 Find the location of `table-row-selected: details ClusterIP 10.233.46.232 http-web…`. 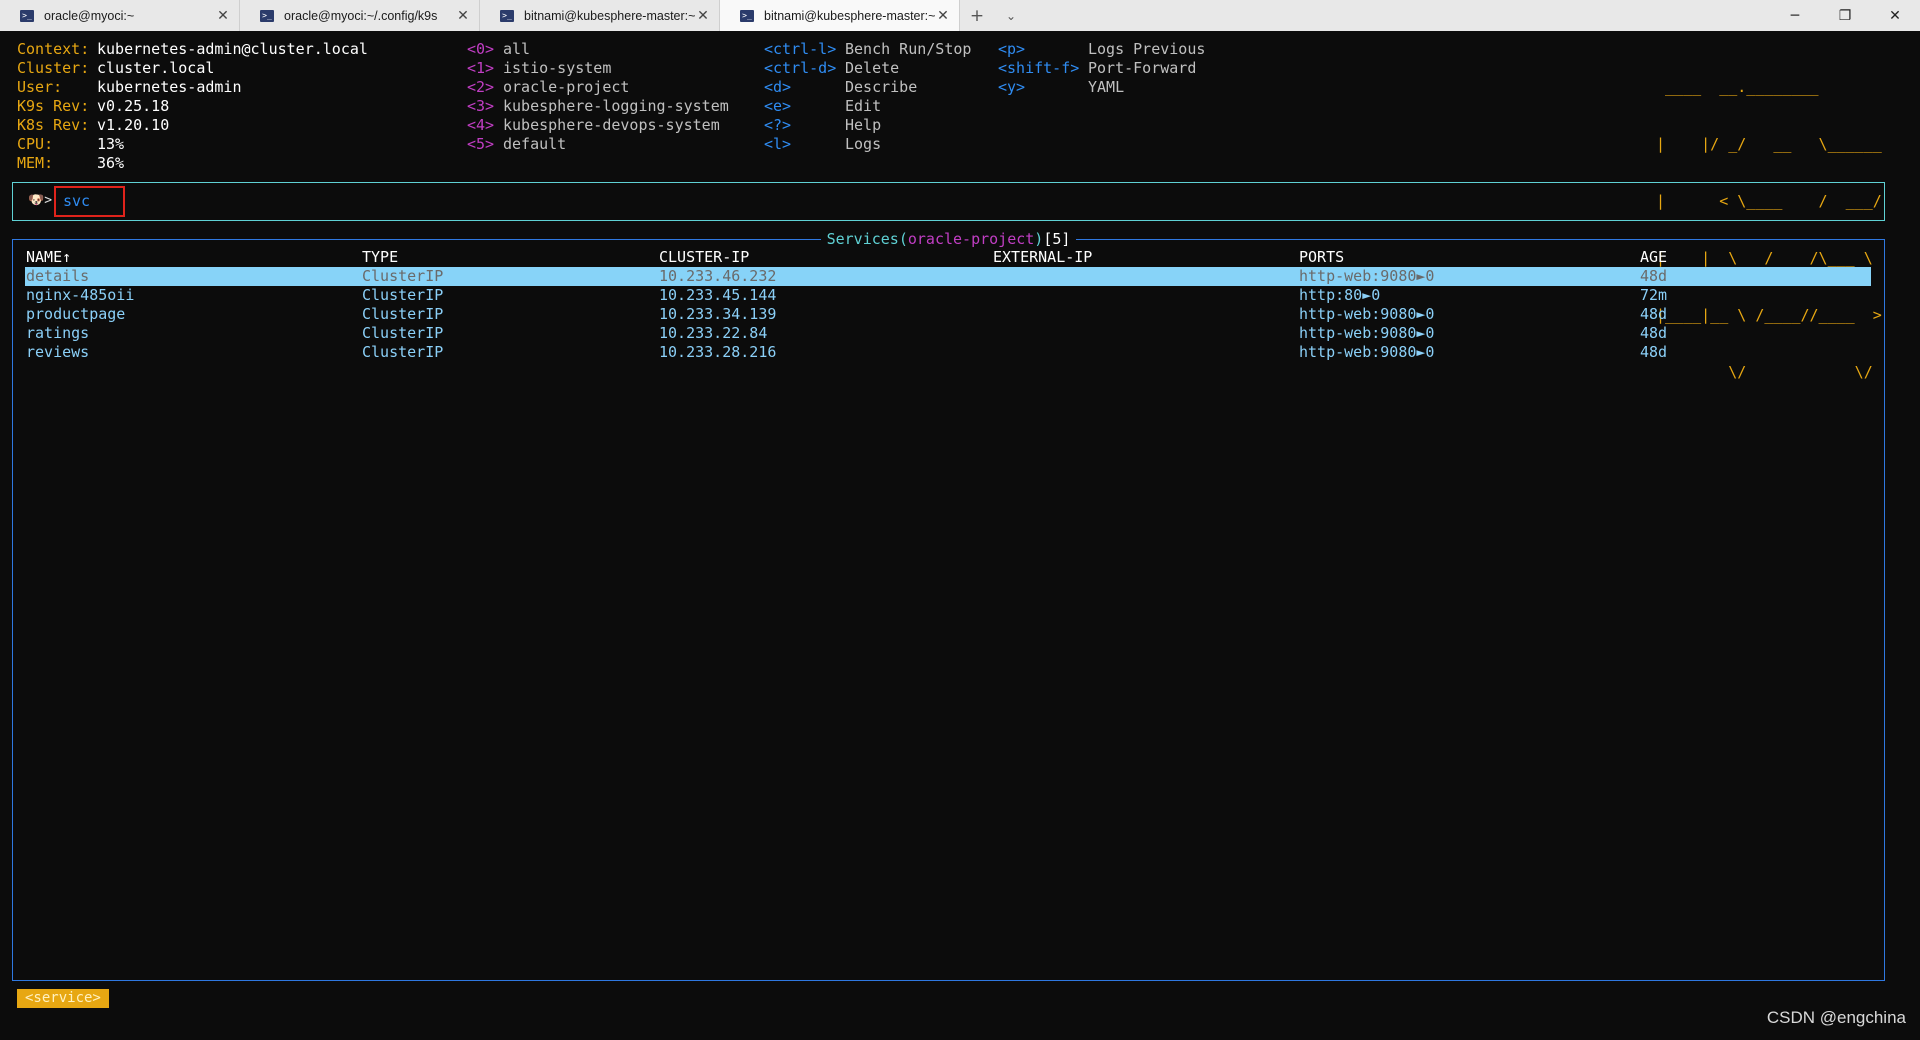

table-row-selected: details ClusterIP 10.233.46.232 http-web… is located at coordinates (948, 276).